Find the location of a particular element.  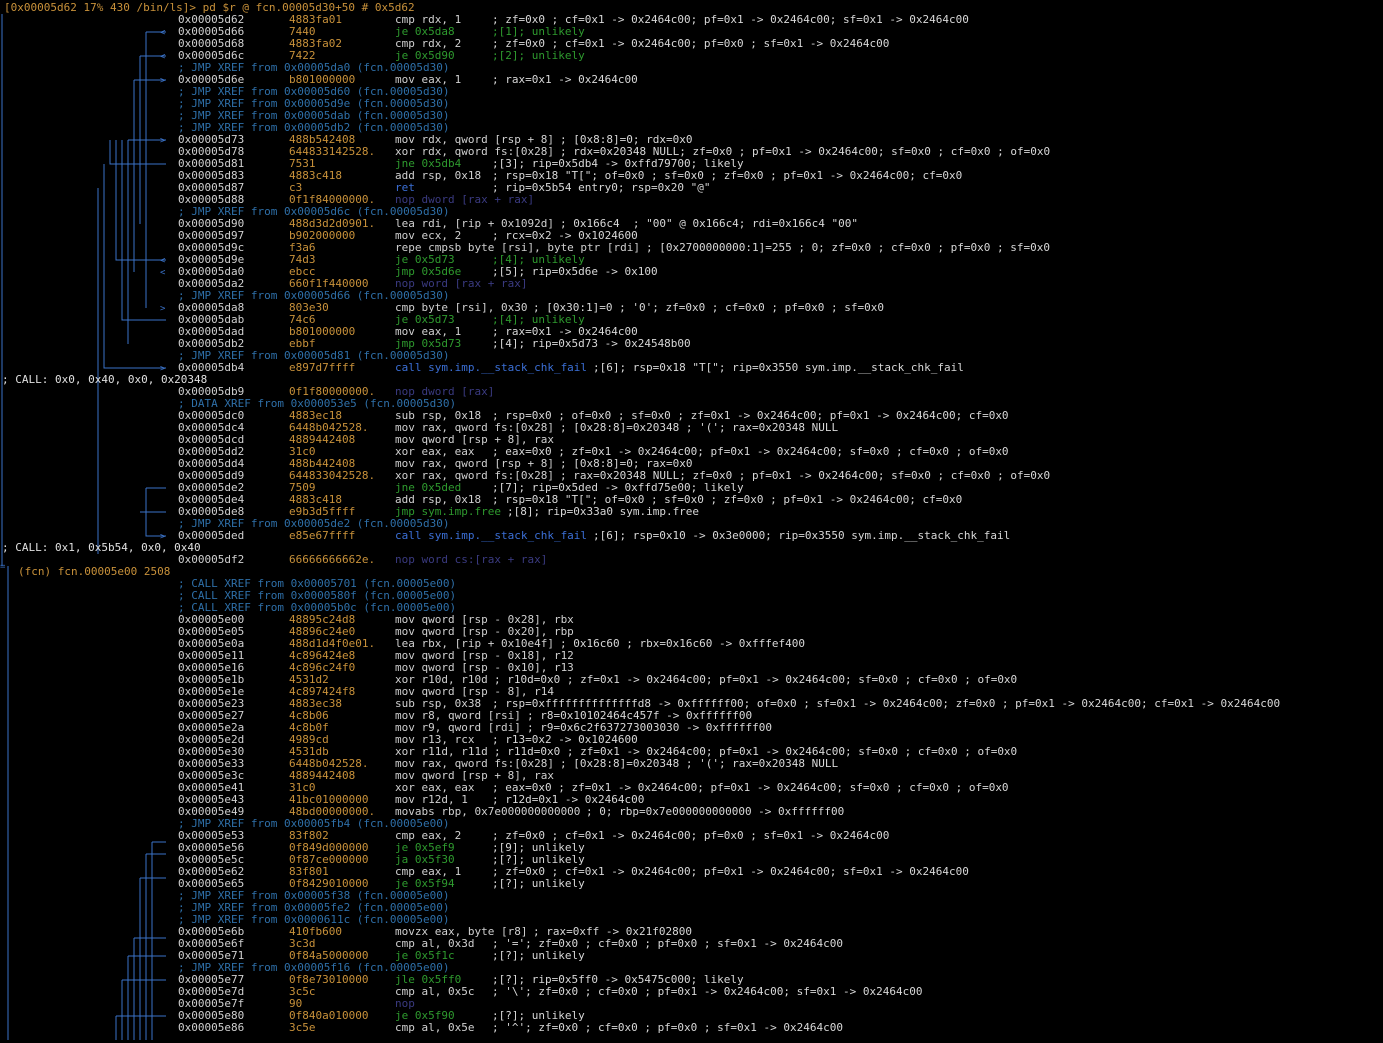

arrow-head-2: < is located at coordinates (163, 57).